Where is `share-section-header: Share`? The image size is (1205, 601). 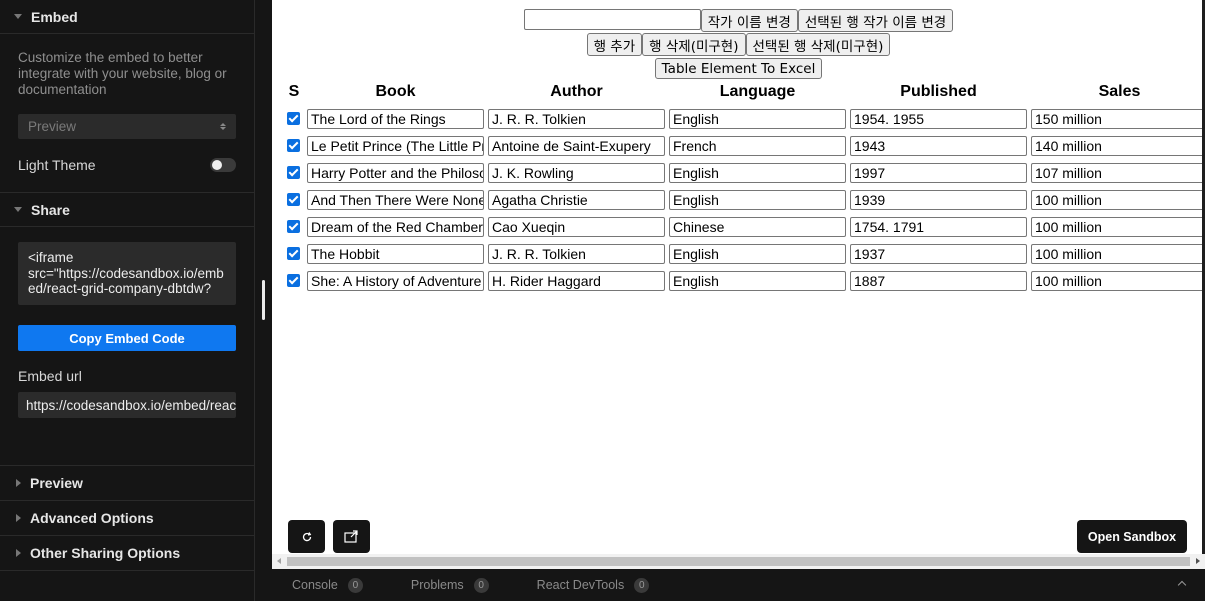
share-section-header: Share is located at coordinates (127, 210).